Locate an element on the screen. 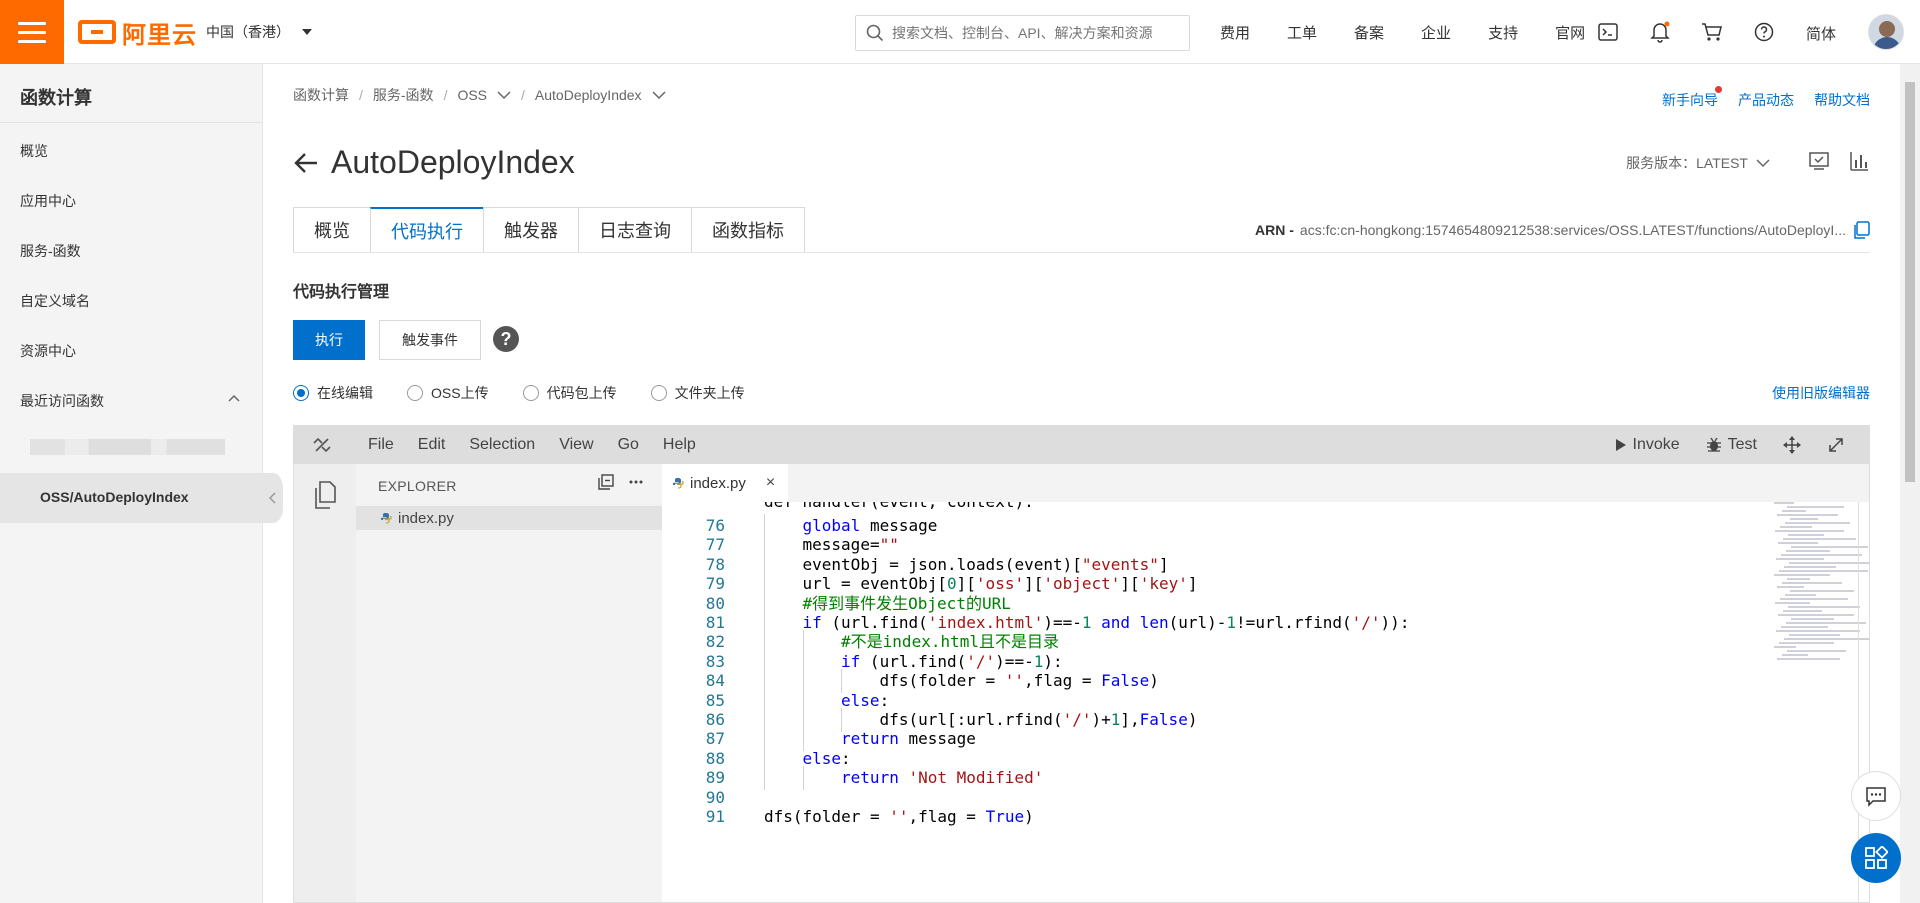 This screenshot has width=1920, height=903. page-scrollbar is located at coordinates (1910, 483).